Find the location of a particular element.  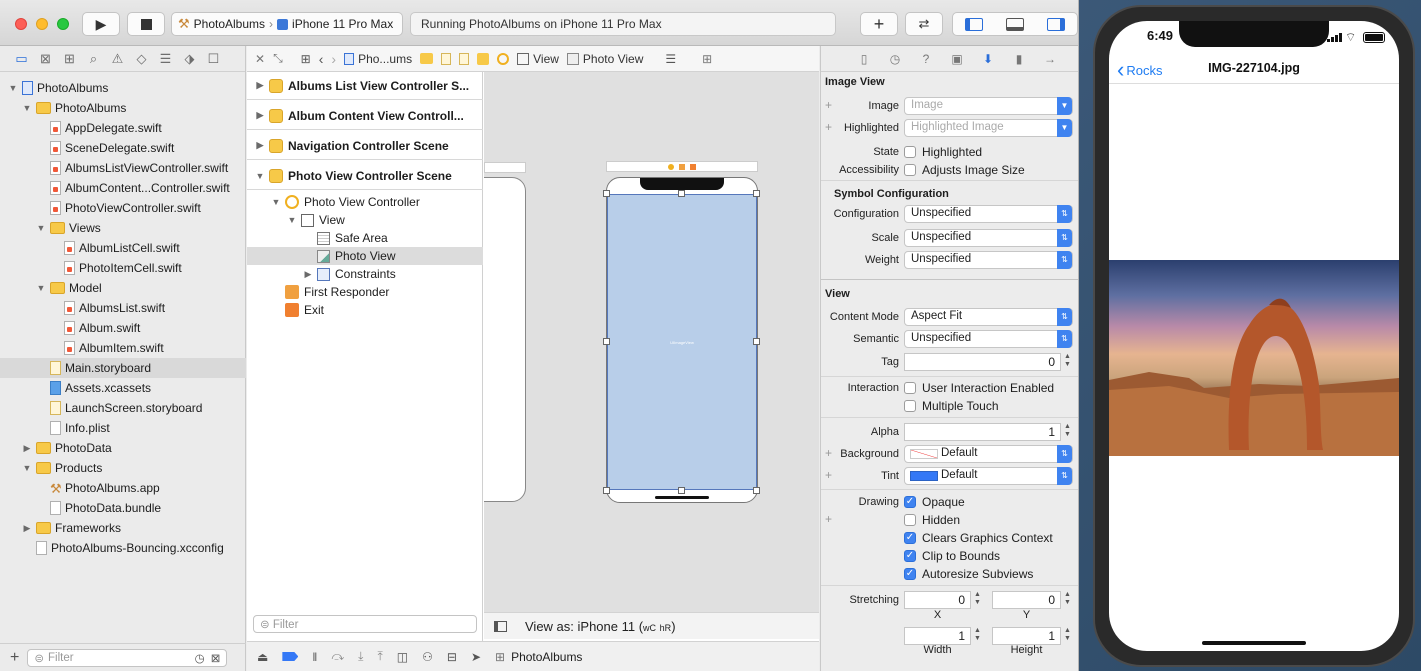

exit-dock-icon is located at coordinates (693, 166).